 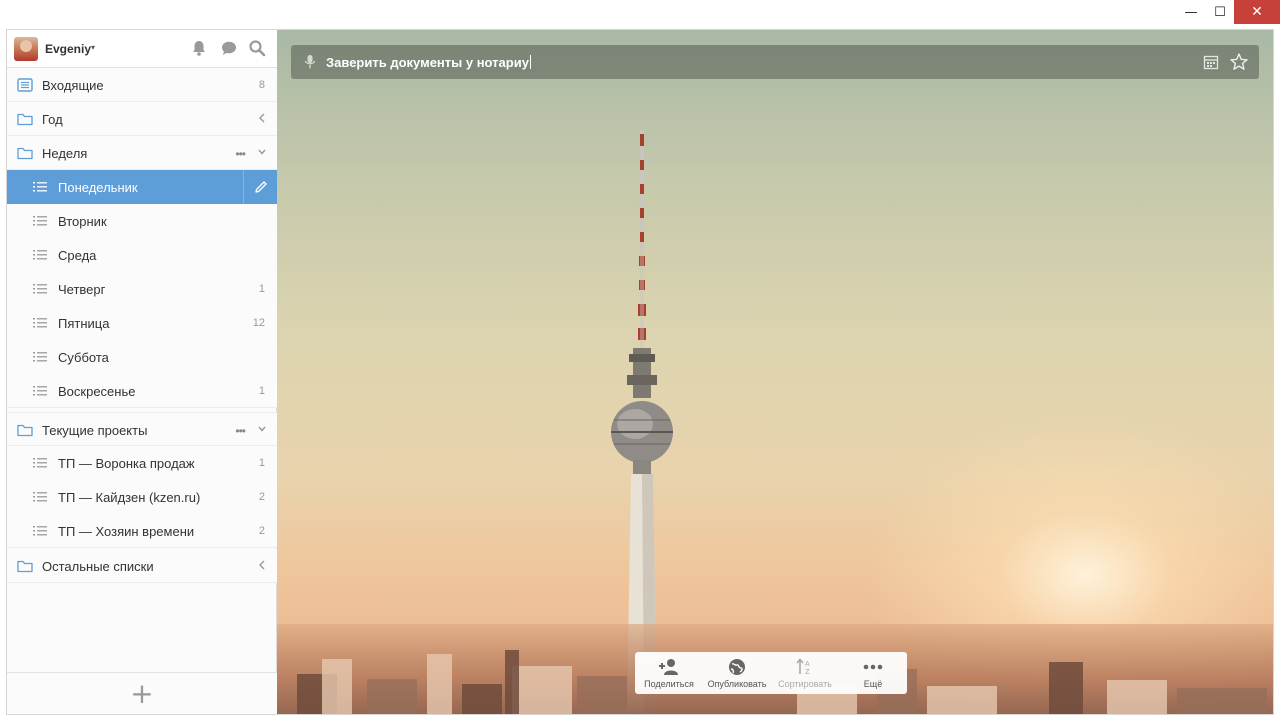 What do you see at coordinates (873, 673) in the screenshot?
I see `more-button: Ещё` at bounding box center [873, 673].